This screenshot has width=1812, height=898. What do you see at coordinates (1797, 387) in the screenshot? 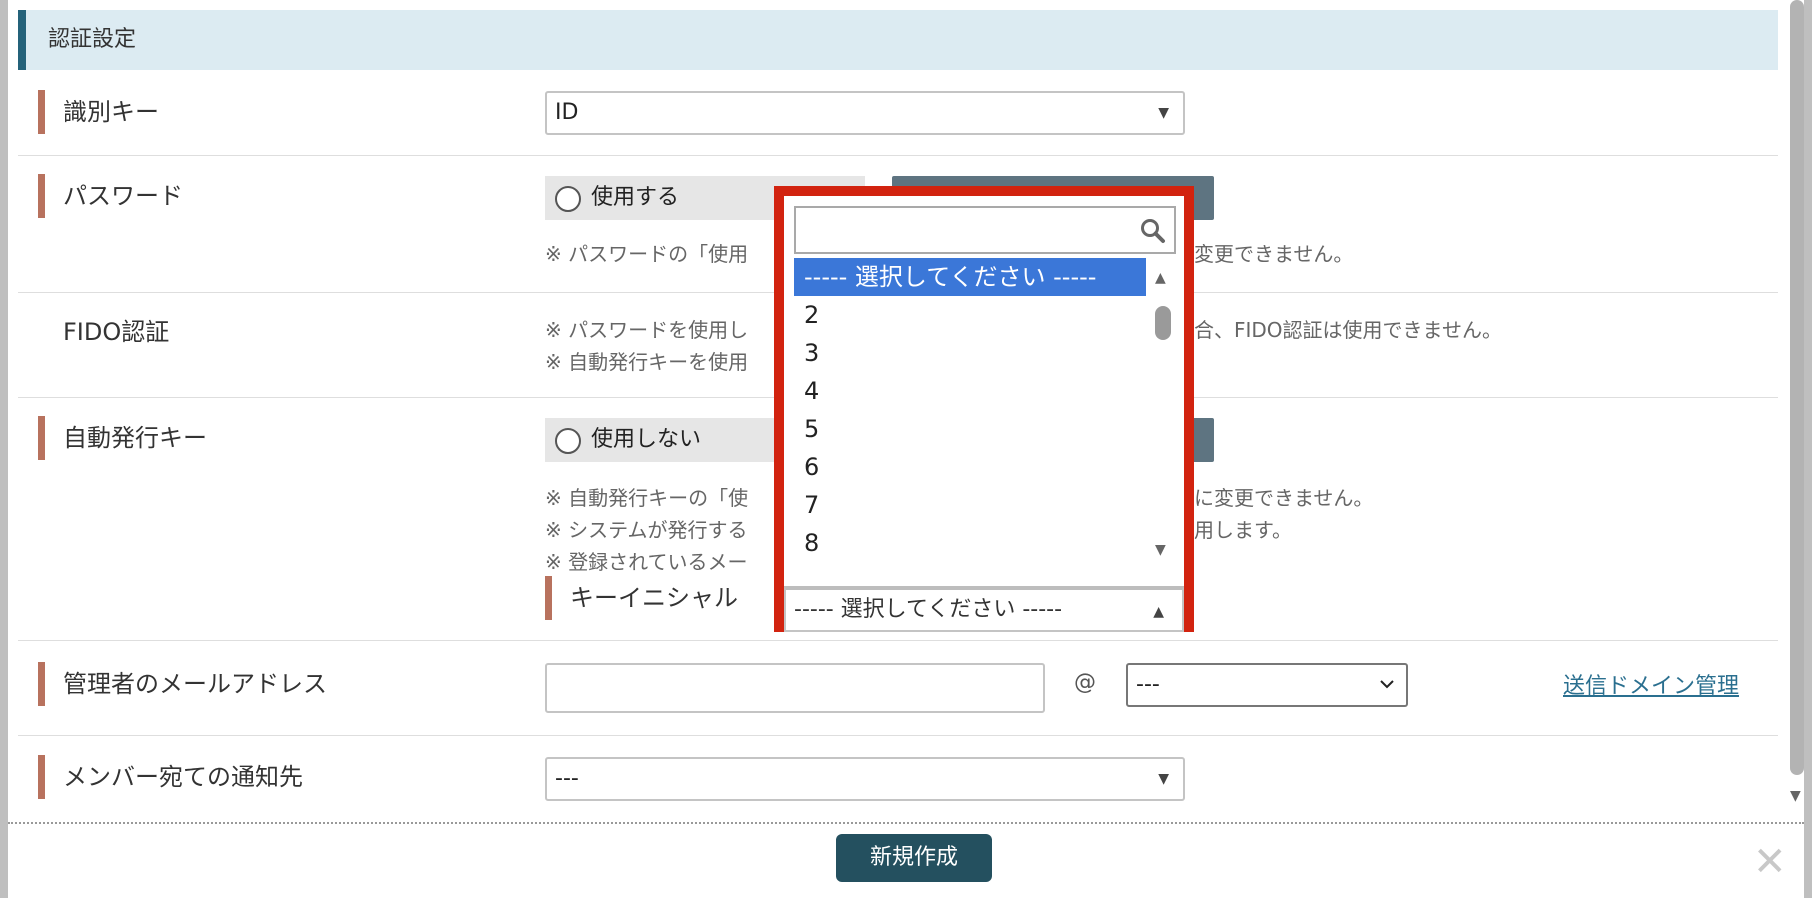
I see `page-scrollbar-thumb` at bounding box center [1797, 387].